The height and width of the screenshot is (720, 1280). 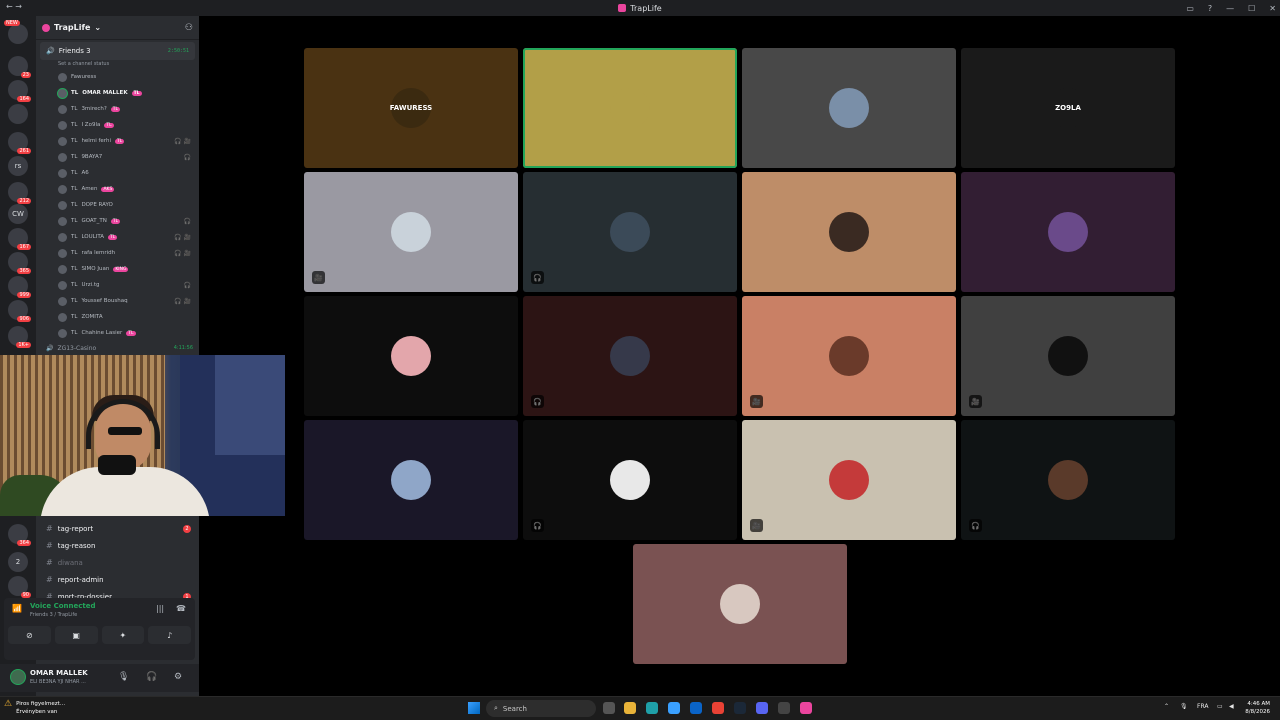 What do you see at coordinates (117, 301) in the screenshot?
I see `voice-member: TL Youssef Boushaq 🎧 🎥` at bounding box center [117, 301].